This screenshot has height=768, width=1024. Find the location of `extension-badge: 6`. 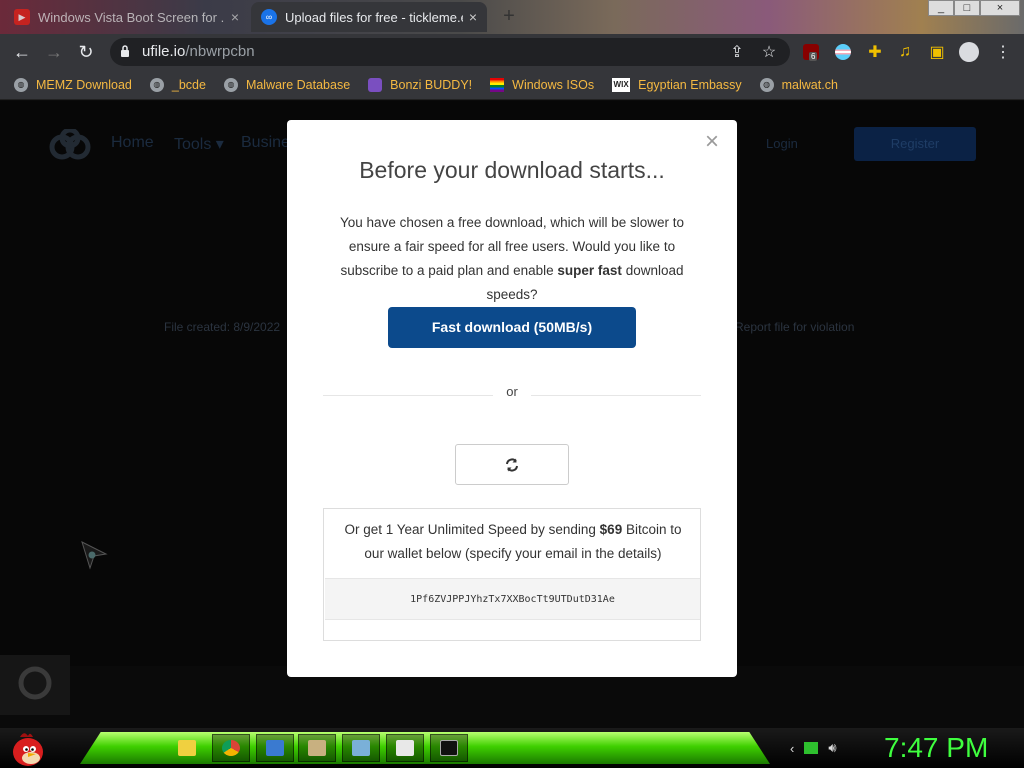

extension-badge: 6 is located at coordinates (813, 56).